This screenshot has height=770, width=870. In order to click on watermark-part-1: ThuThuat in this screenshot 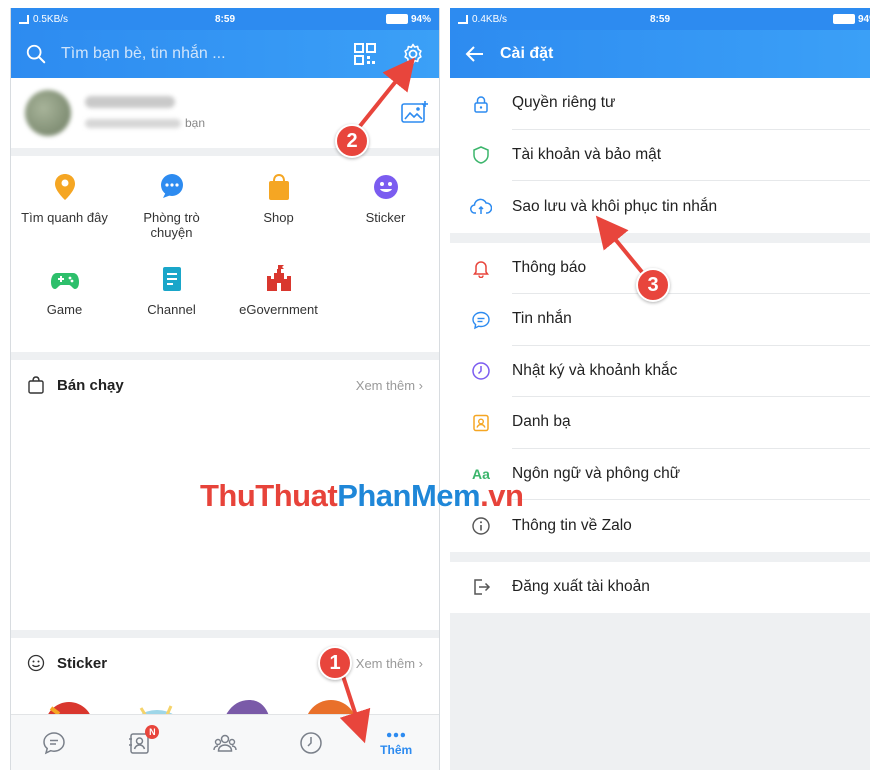, I will do `click(269, 495)`.